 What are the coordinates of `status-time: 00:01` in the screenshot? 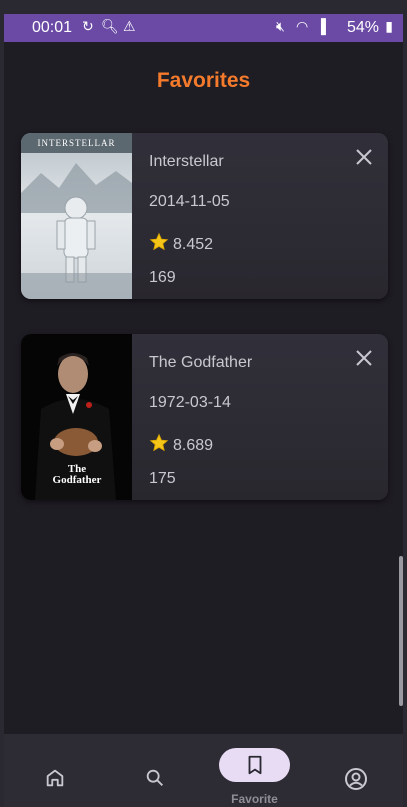 It's located at (52, 27).